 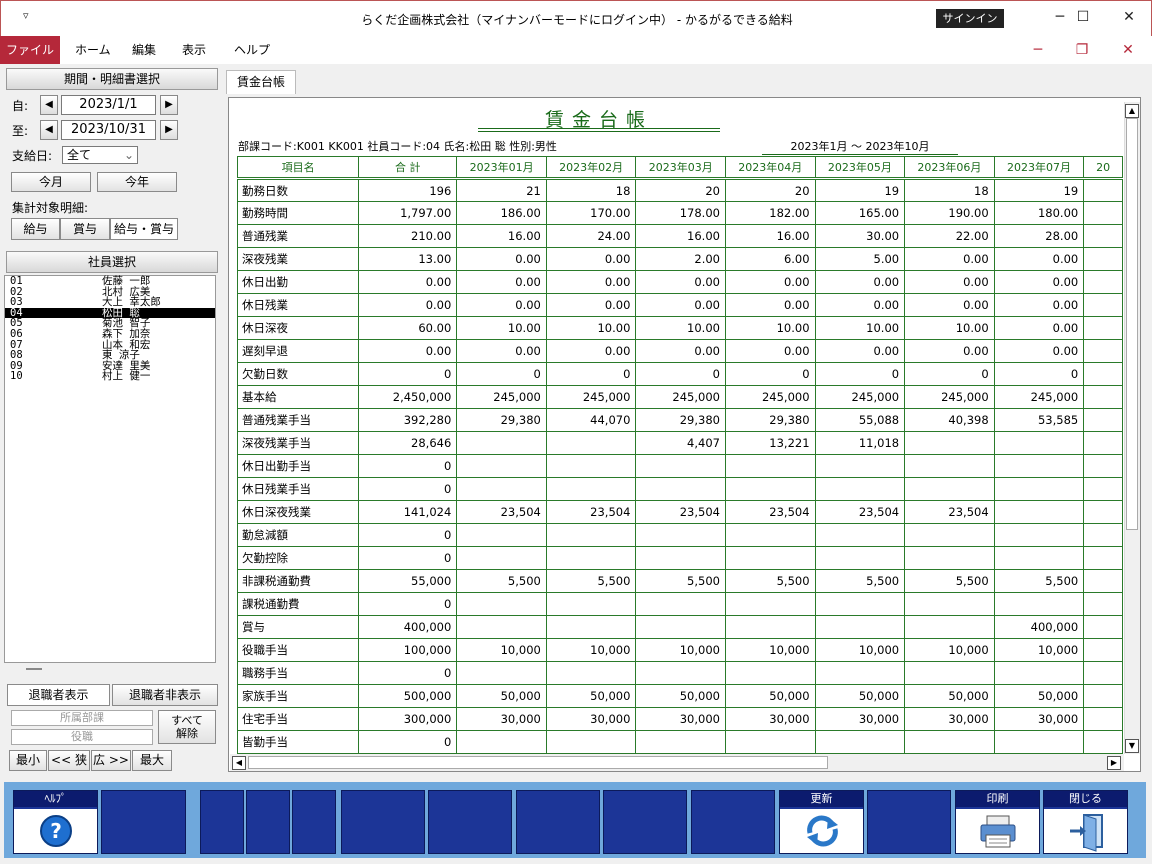 I want to click on close-button: 閉じる, so click(x=1085, y=822).